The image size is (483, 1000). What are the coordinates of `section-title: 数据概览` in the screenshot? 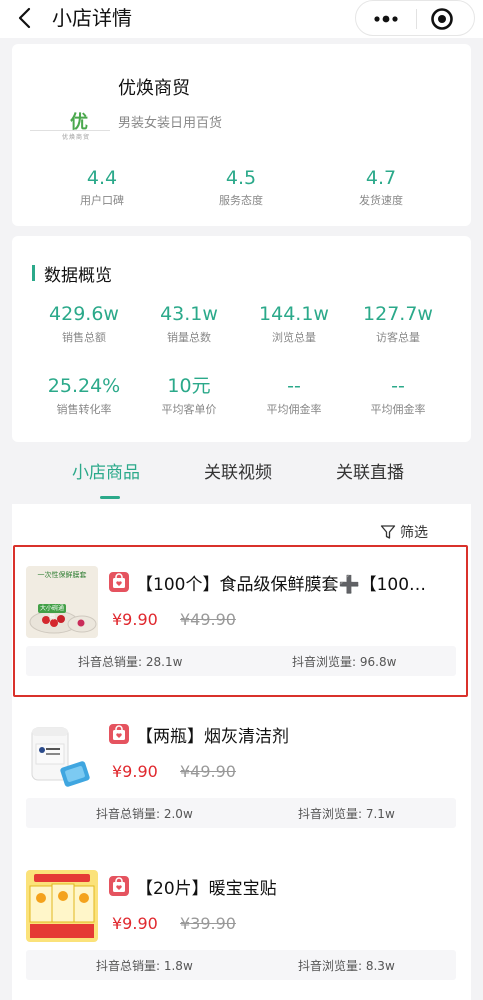 It's located at (78, 276).